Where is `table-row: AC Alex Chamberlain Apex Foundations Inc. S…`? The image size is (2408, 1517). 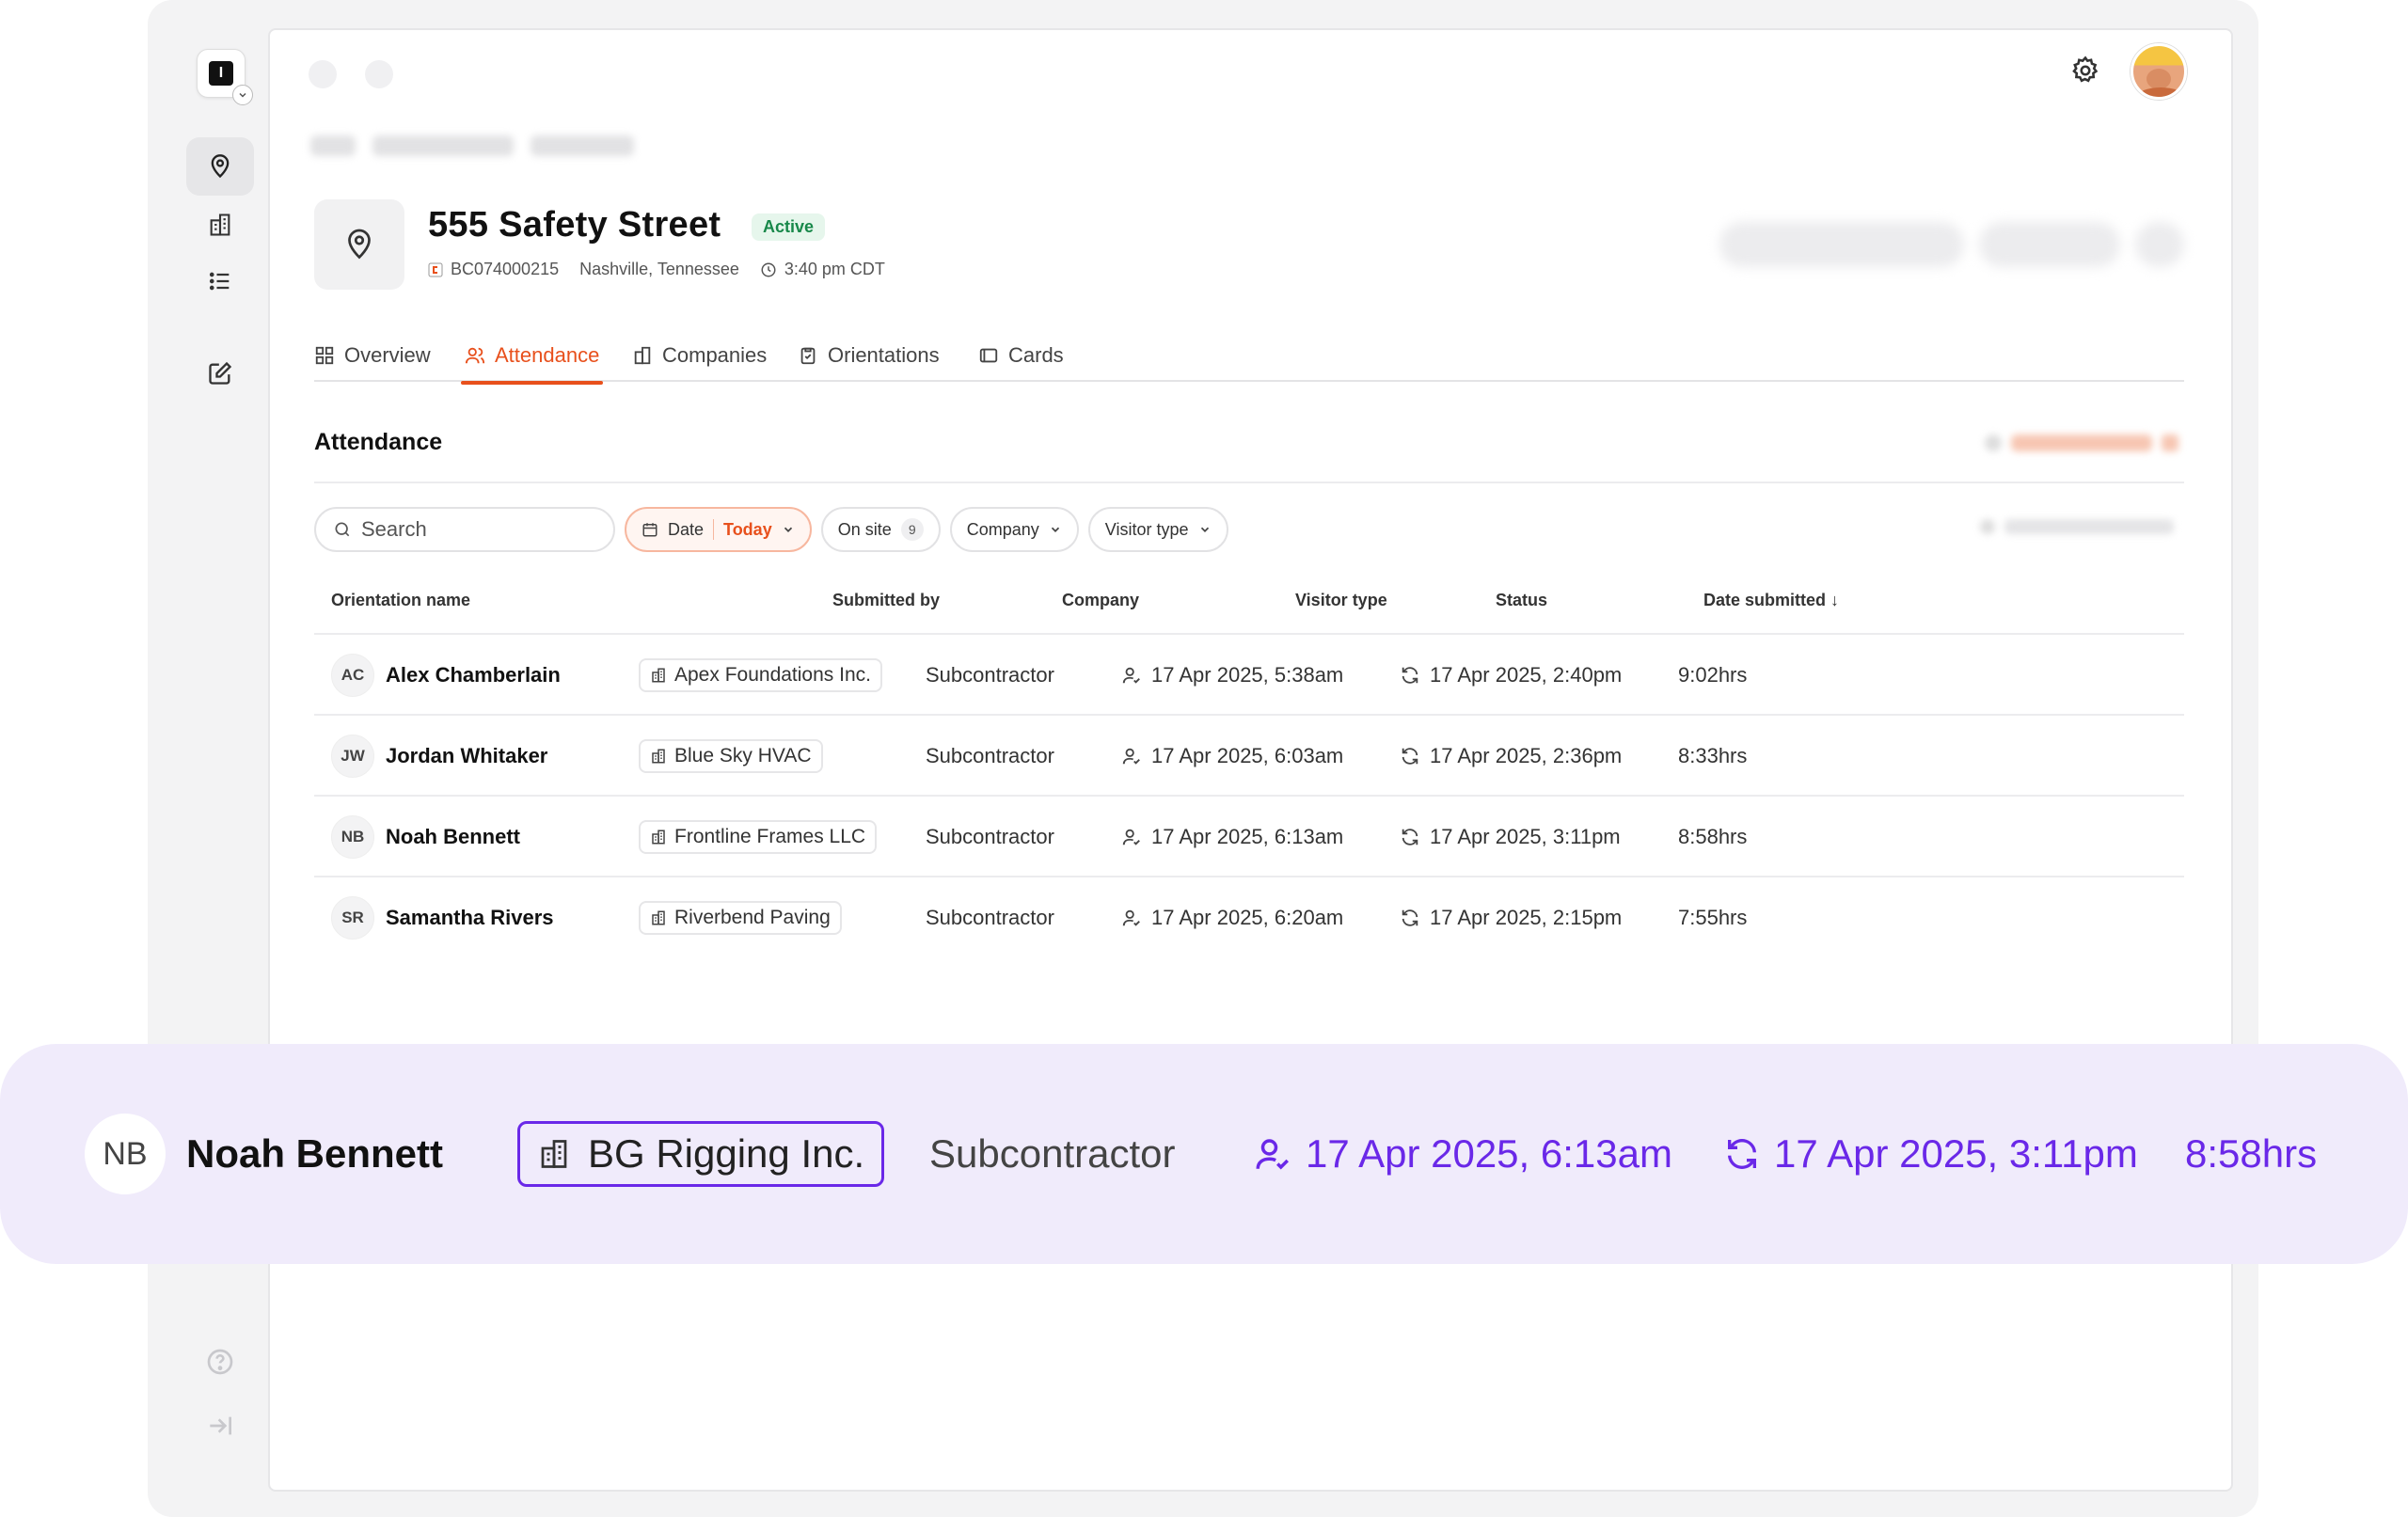
table-row: AC Alex Chamberlain Apex Foundations Inc. S… is located at coordinates (1249, 673).